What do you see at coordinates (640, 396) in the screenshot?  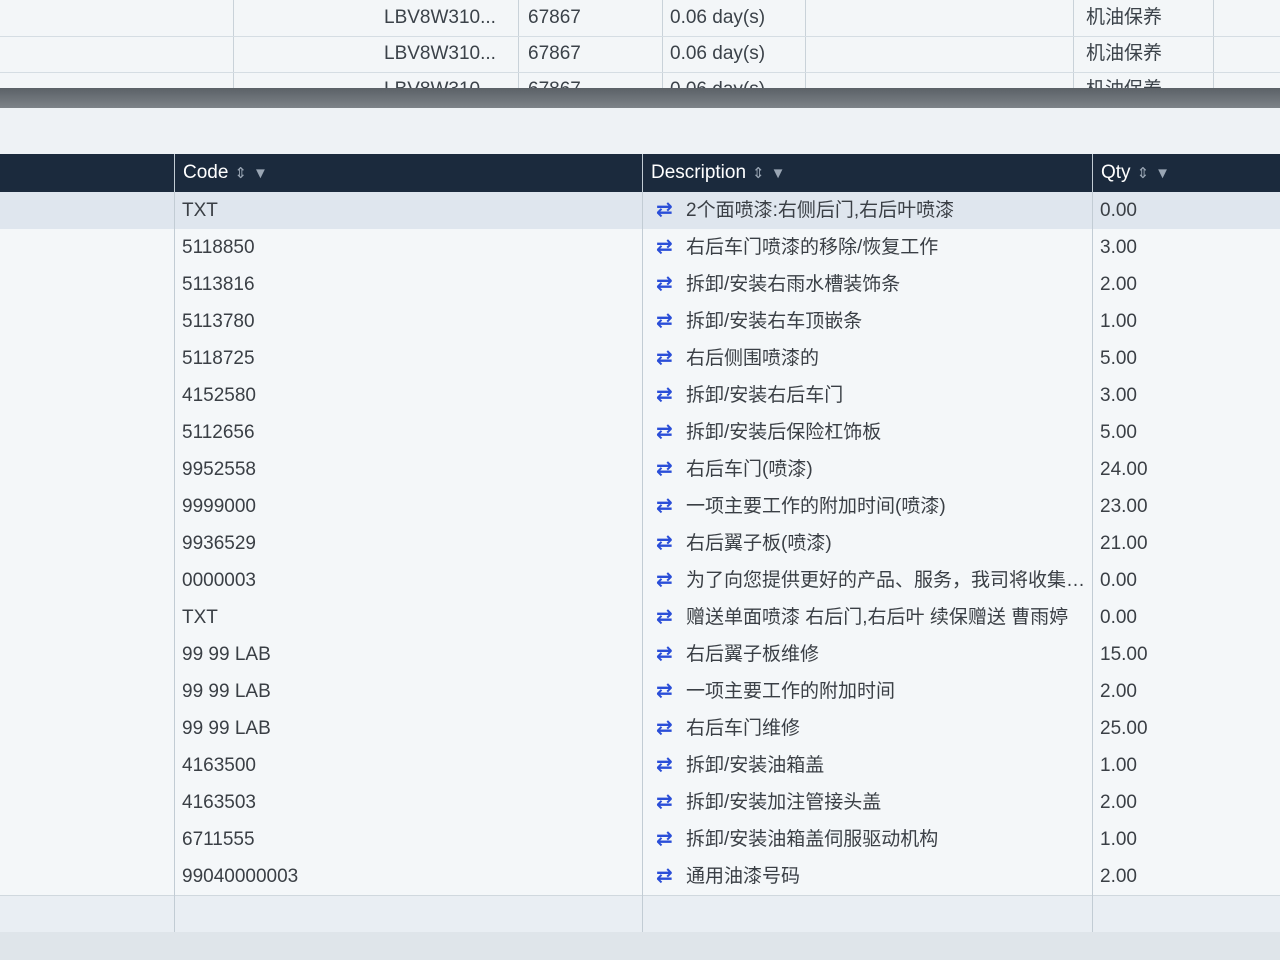 I see `table-row: 4152580 ⇄ 拆卸/安装右后车门 3.00` at bounding box center [640, 396].